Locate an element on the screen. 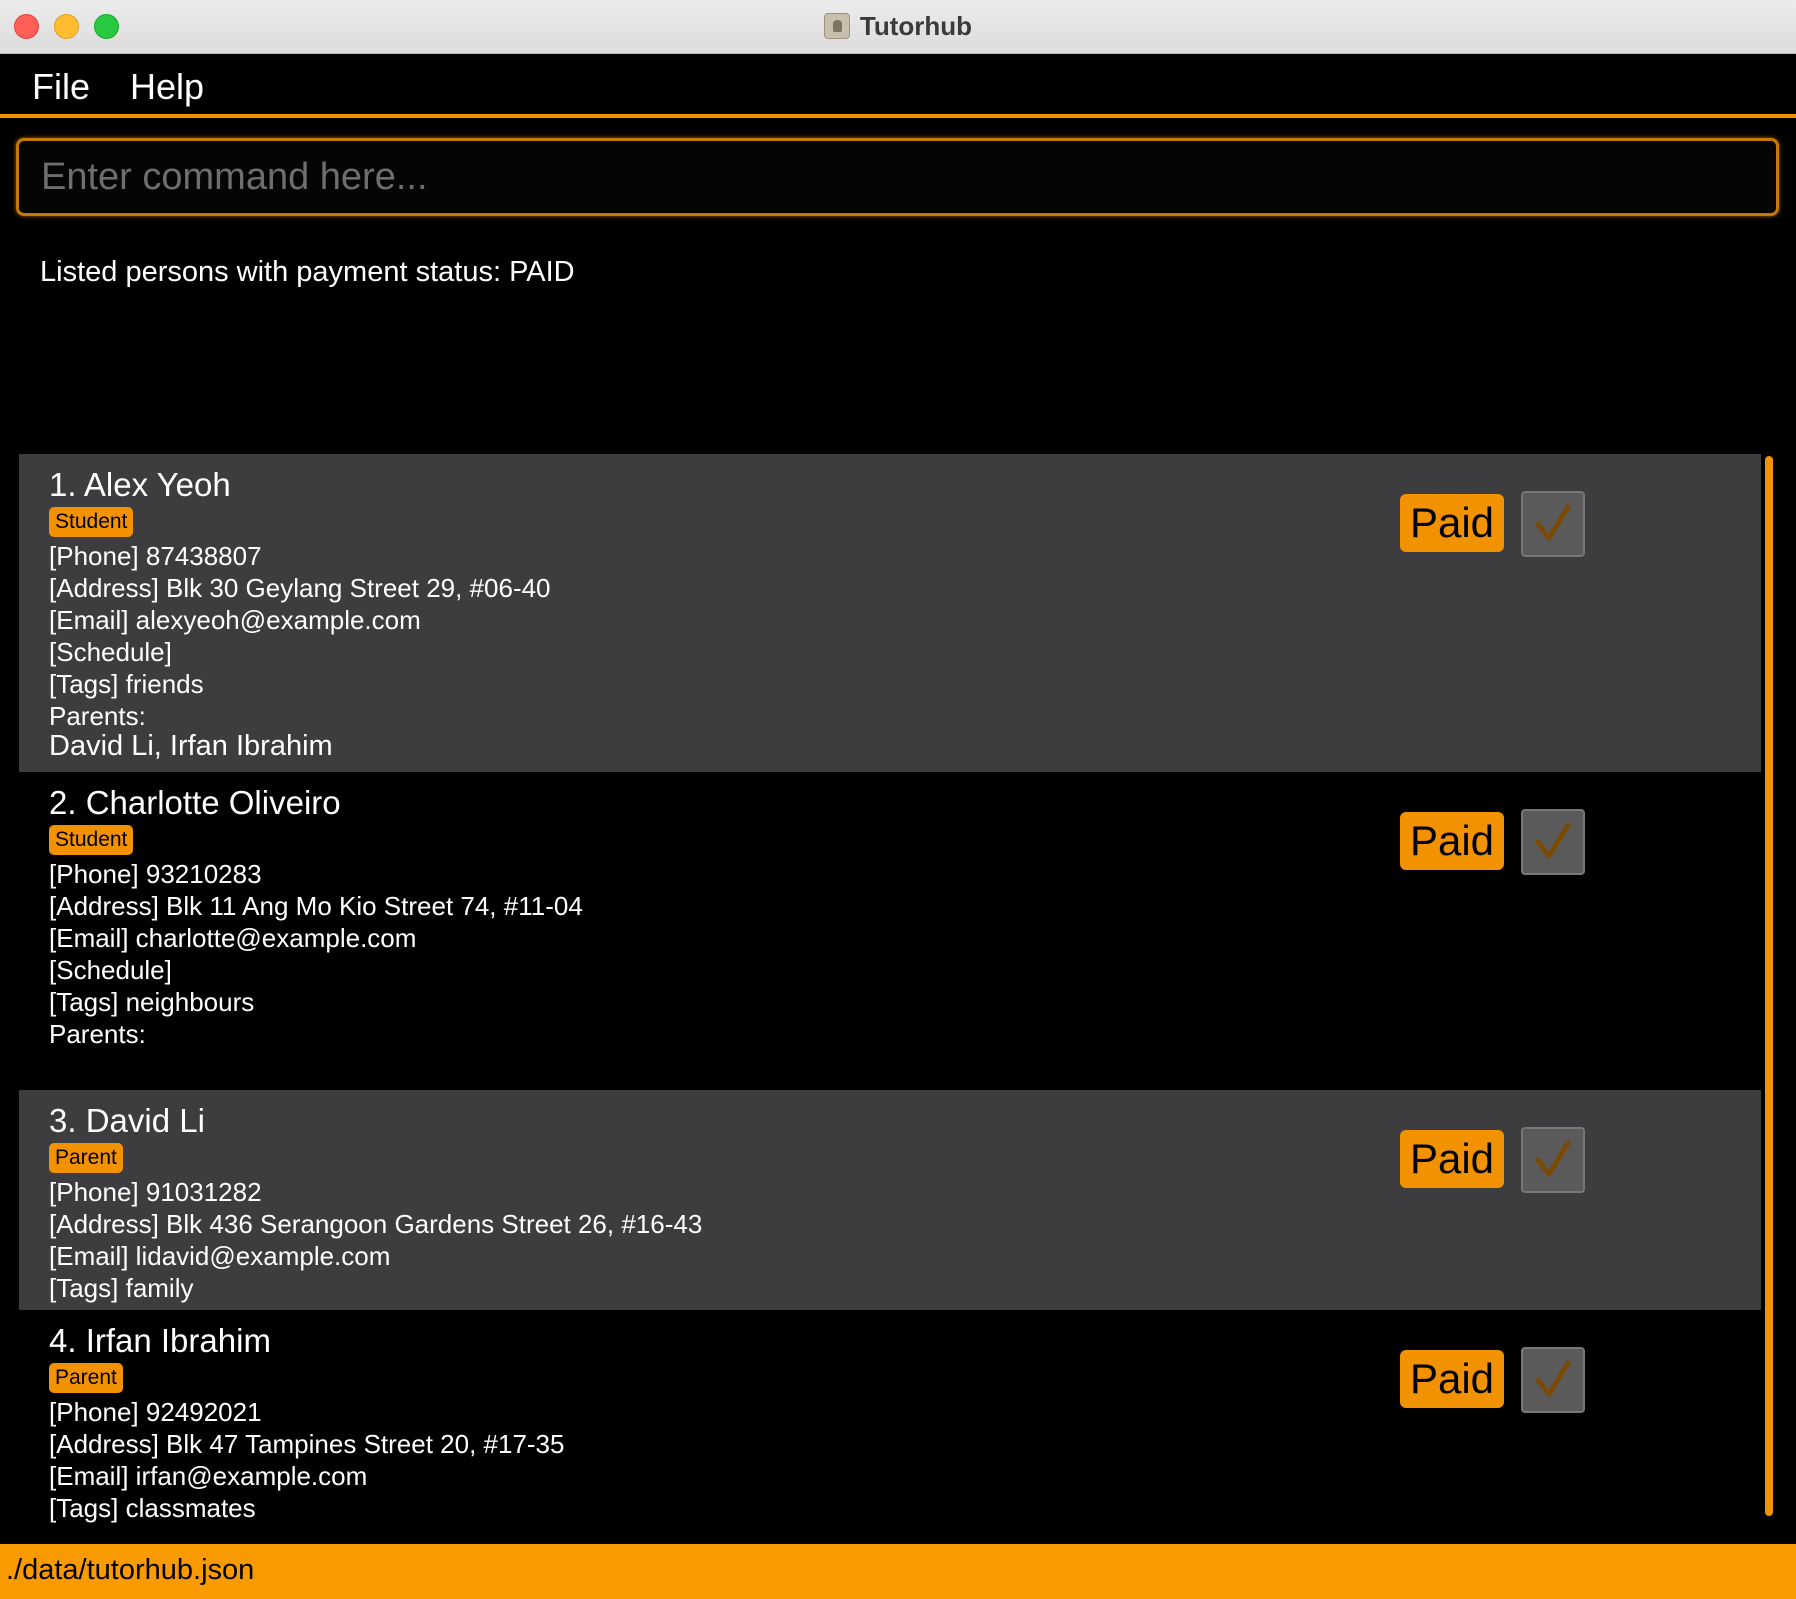 Image resolution: width=1796 pixels, height=1599 pixels. person-tags: [Tags] classmates is located at coordinates (152, 1508).